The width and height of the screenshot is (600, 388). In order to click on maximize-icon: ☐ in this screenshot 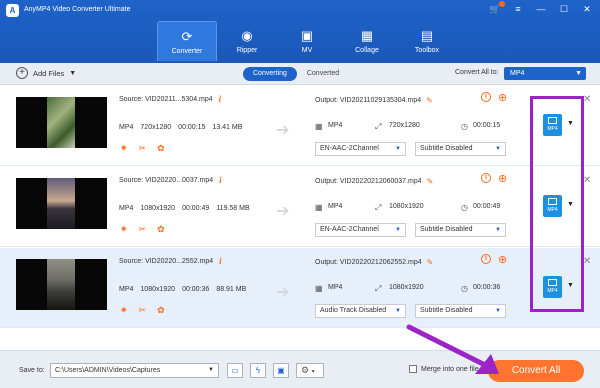, I will do `click(564, 9)`.